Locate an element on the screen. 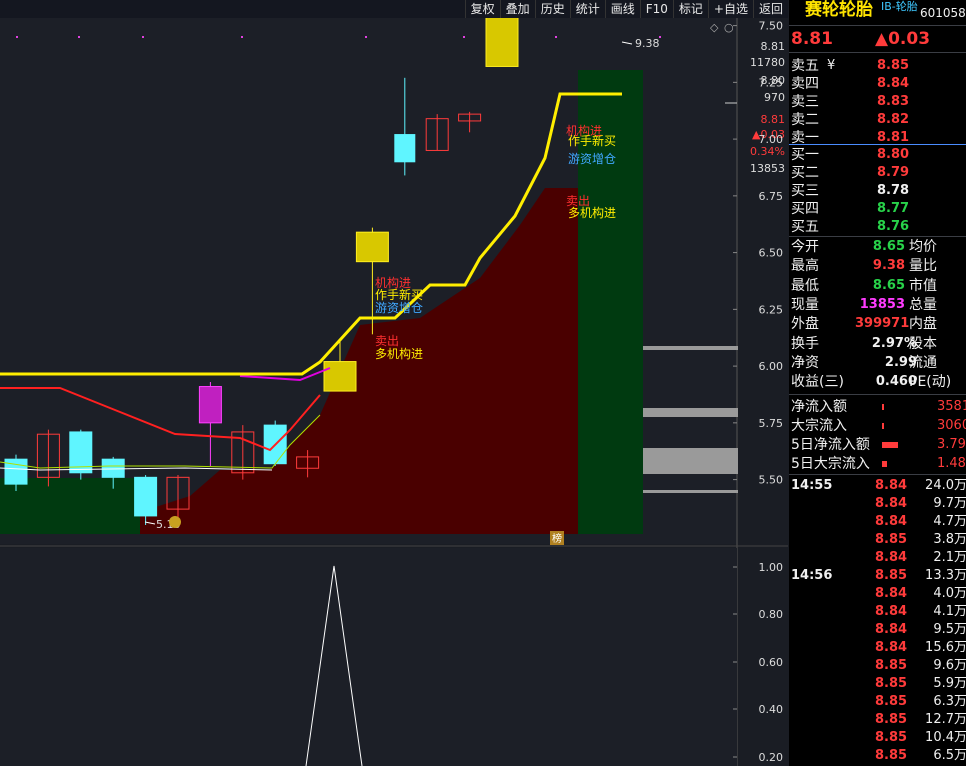 Image resolution: width=966 pixels, height=766 pixels. axis-info-label: 8.81 is located at coordinates (773, 46).